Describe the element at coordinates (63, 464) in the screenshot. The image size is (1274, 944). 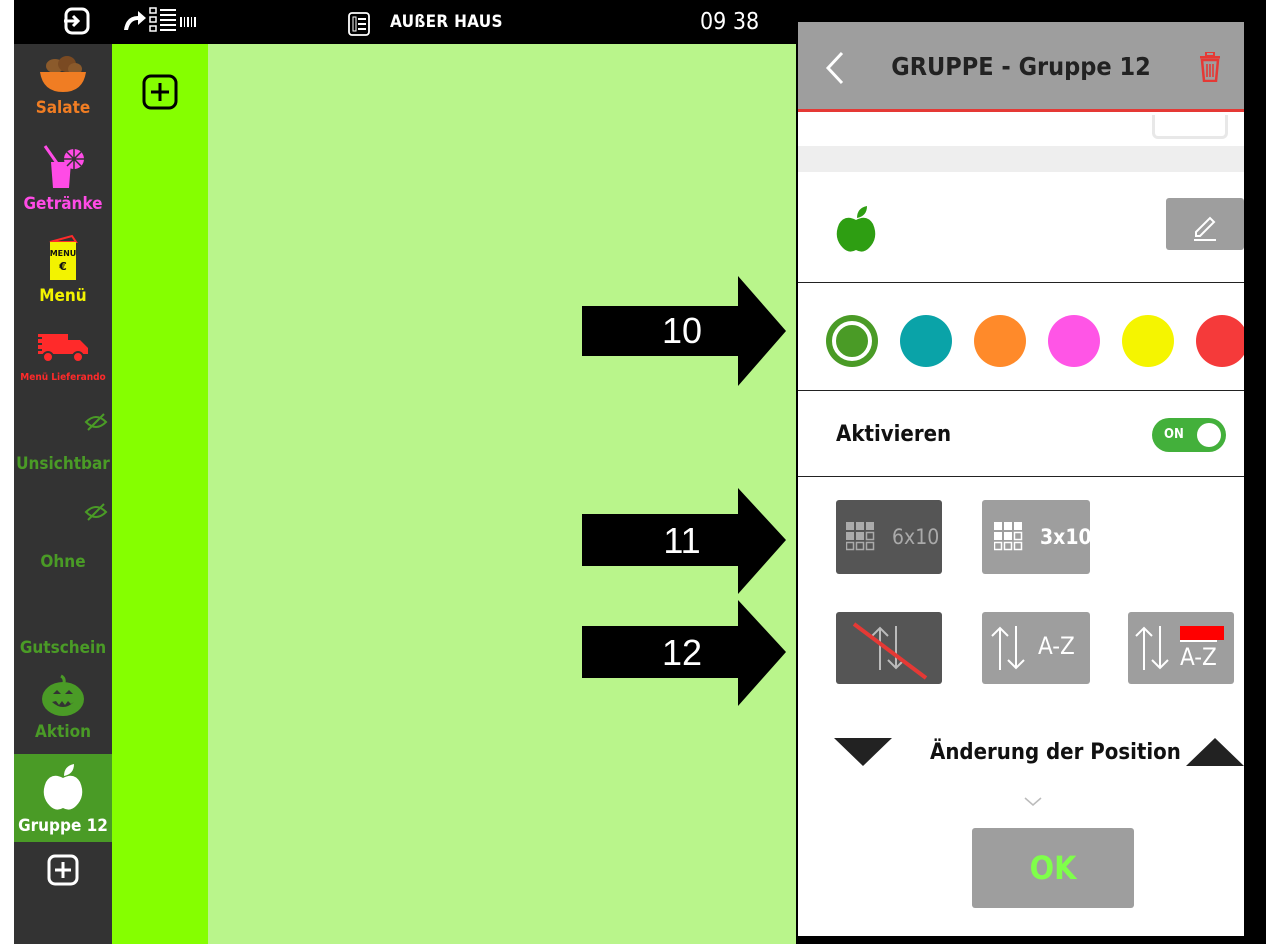
I see `sidebar-item-label: Unsichtbar` at that location.